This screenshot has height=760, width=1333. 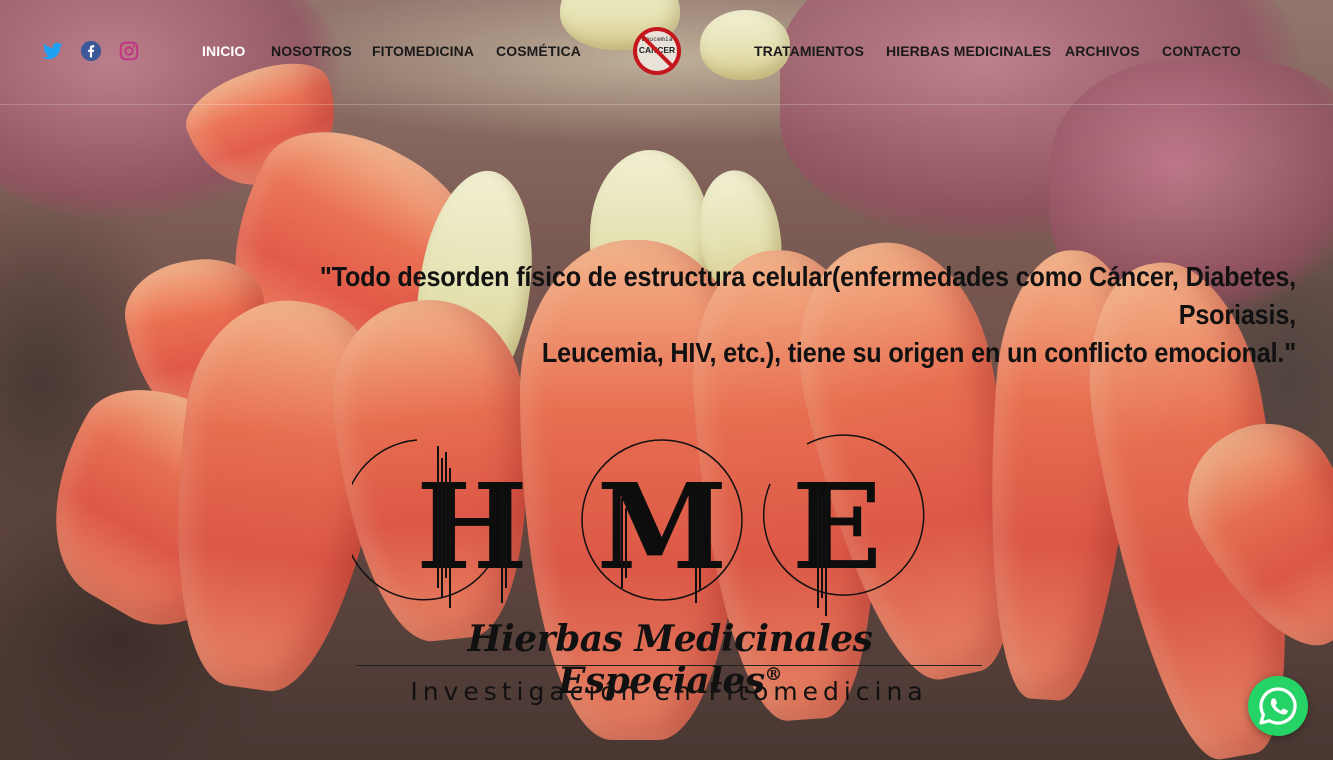 I want to click on logo-letter-e: E, so click(x=837, y=526).